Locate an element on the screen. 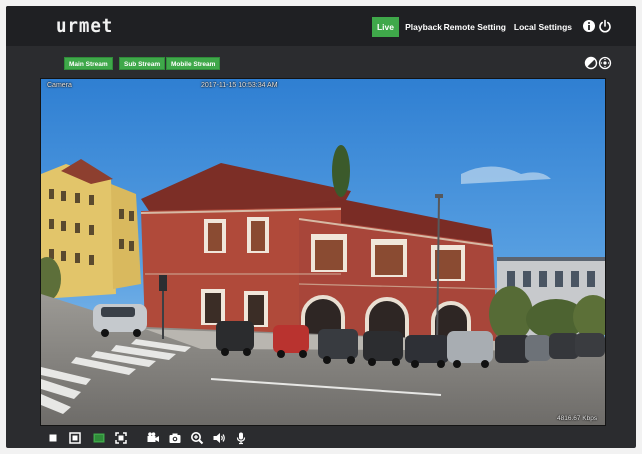  snapshot-icon is located at coordinates (175, 438).